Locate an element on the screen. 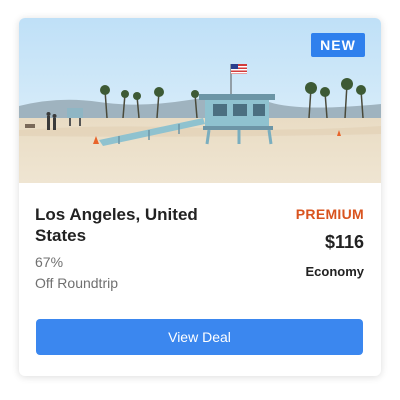 The image size is (400, 400). new-badge: NEW is located at coordinates (338, 45).